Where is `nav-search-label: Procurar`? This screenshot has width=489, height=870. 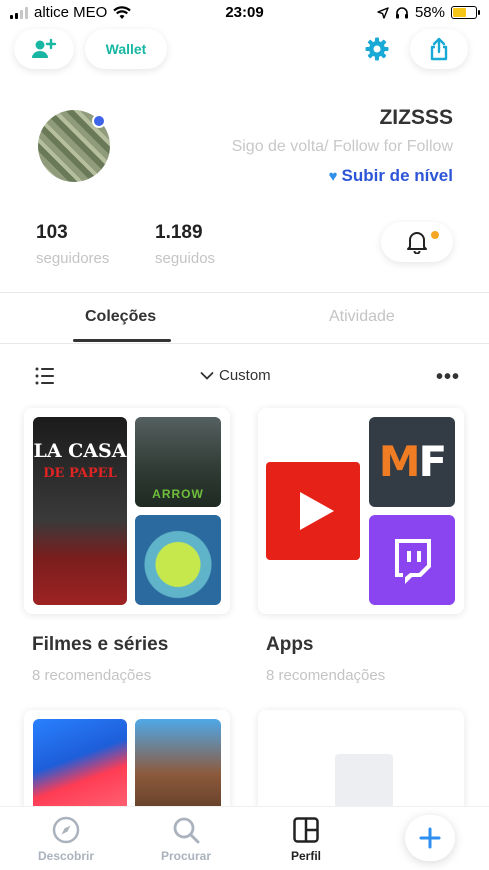 nav-search-label: Procurar is located at coordinates (186, 856).